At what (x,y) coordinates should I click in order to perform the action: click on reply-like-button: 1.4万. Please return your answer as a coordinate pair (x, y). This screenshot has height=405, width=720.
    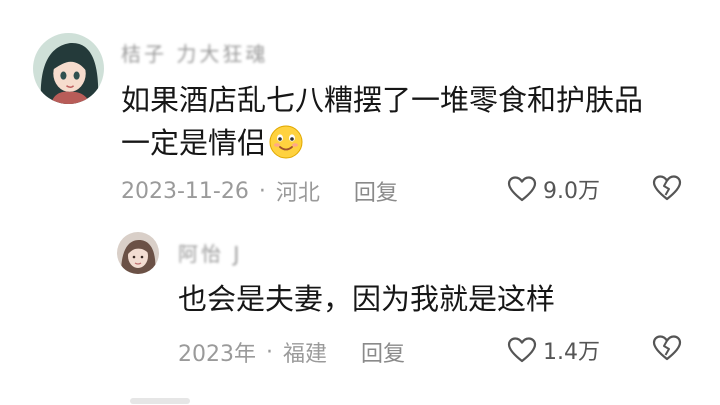
    Looking at the image, I should click on (553, 350).